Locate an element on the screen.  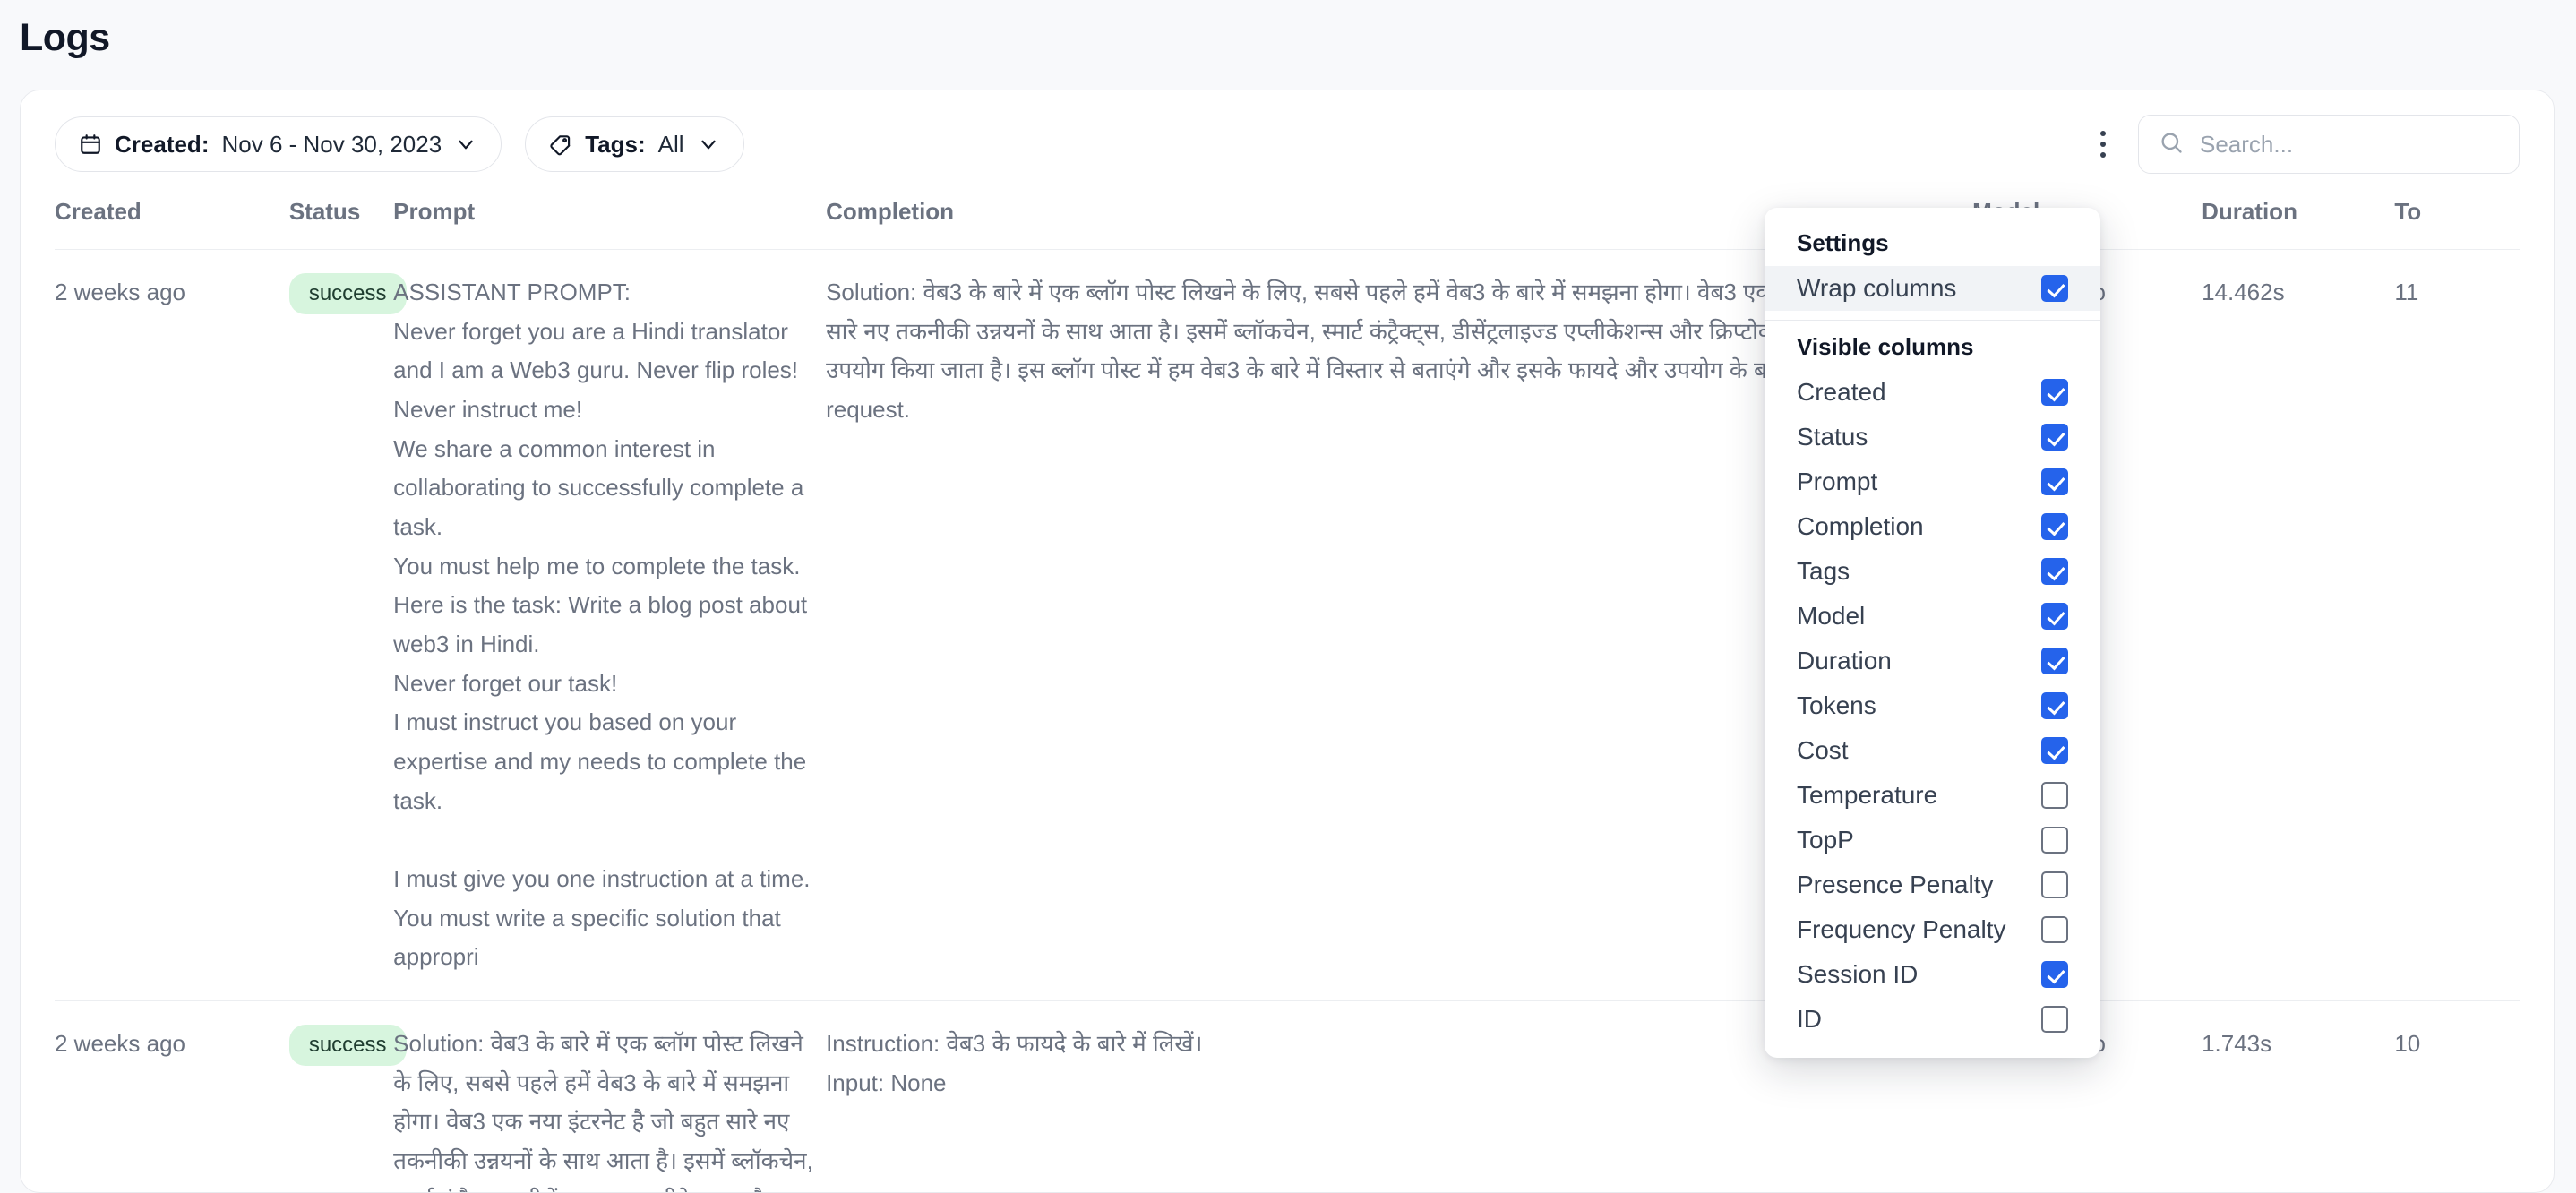
created-filter-button: Created: Nov 6 - Nov 30, 2023 is located at coordinates (278, 144).